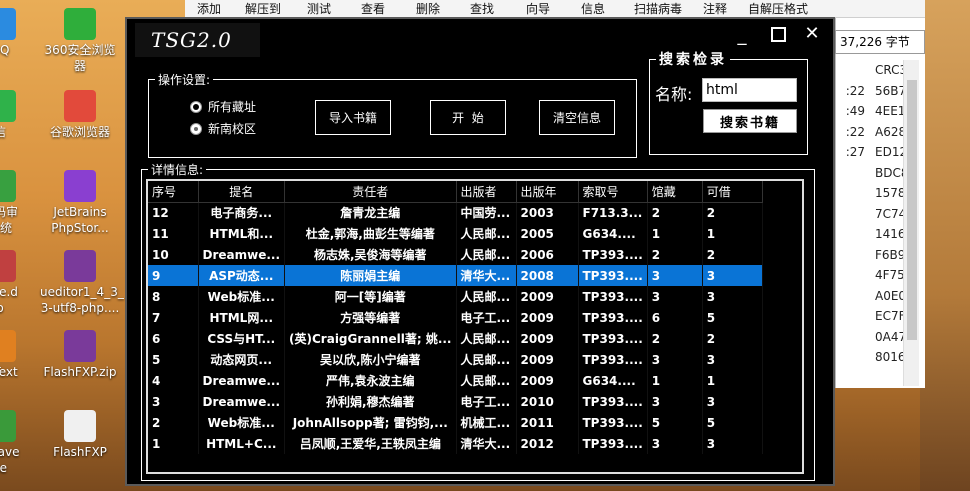 This screenshot has height=491, width=970. What do you see at coordinates (5, 50) in the screenshot?
I see `desktop-icon-label: QQ` at bounding box center [5, 50].